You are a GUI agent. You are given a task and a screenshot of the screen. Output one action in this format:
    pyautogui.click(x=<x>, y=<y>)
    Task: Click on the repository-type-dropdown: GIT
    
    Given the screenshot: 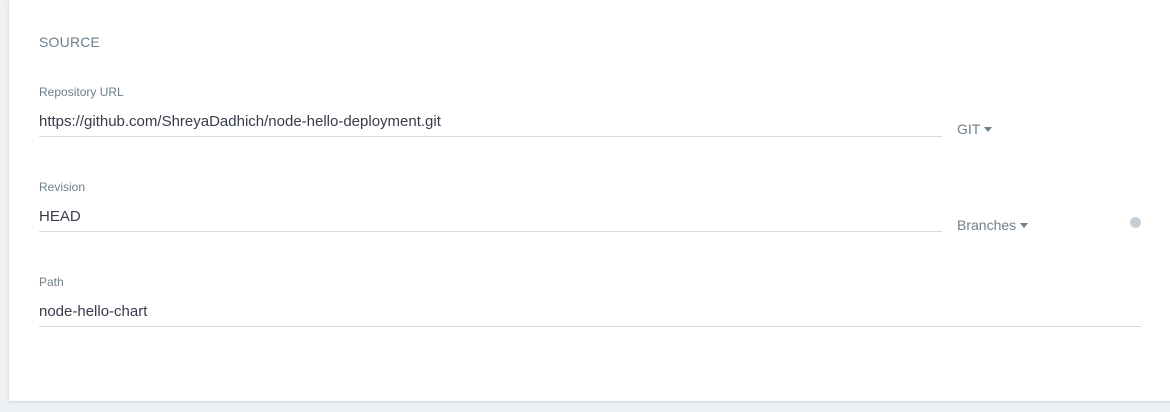 What is the action you would take?
    pyautogui.click(x=975, y=129)
    